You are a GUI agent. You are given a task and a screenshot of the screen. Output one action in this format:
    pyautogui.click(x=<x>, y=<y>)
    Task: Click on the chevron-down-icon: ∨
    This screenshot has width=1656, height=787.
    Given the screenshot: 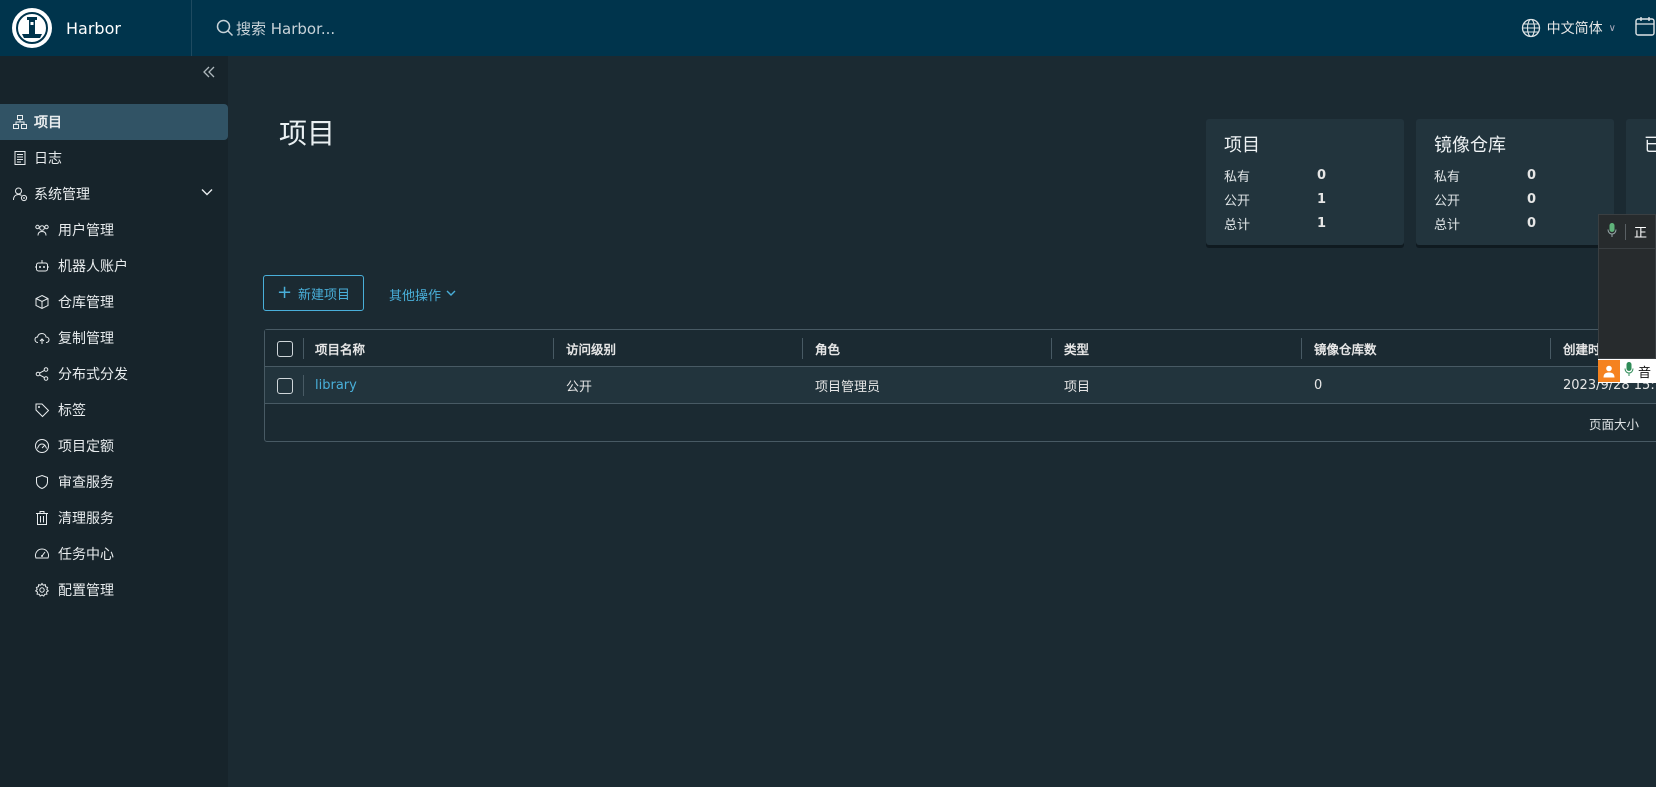 What is the action you would take?
    pyautogui.click(x=1612, y=28)
    